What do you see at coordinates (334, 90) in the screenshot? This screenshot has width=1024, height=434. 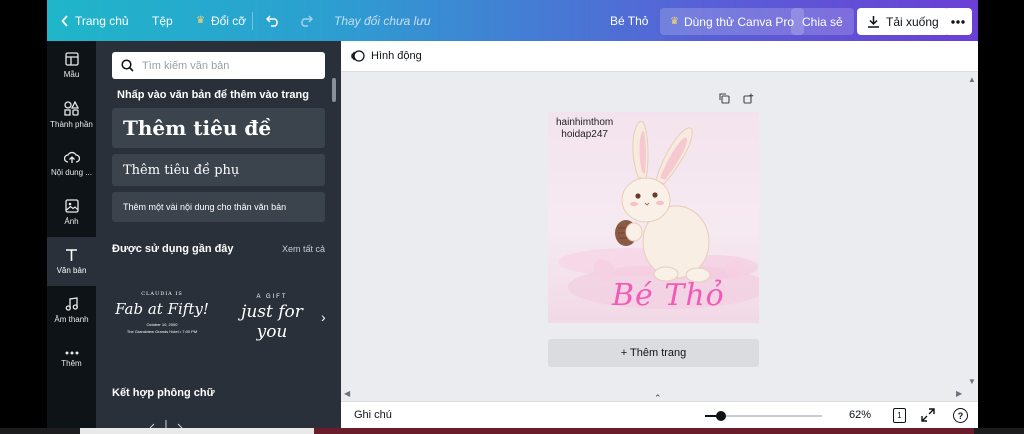 I see `panel-scrollbar` at bounding box center [334, 90].